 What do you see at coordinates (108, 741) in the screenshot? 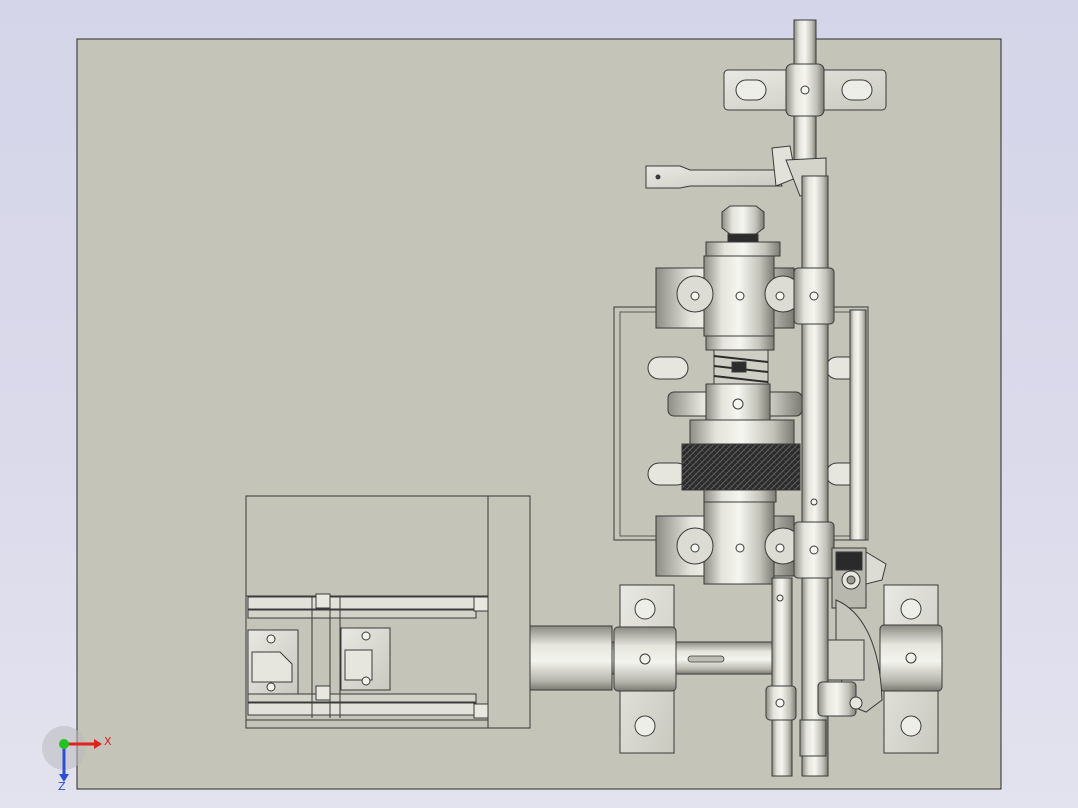
I see `x-axis-label: X` at bounding box center [108, 741].